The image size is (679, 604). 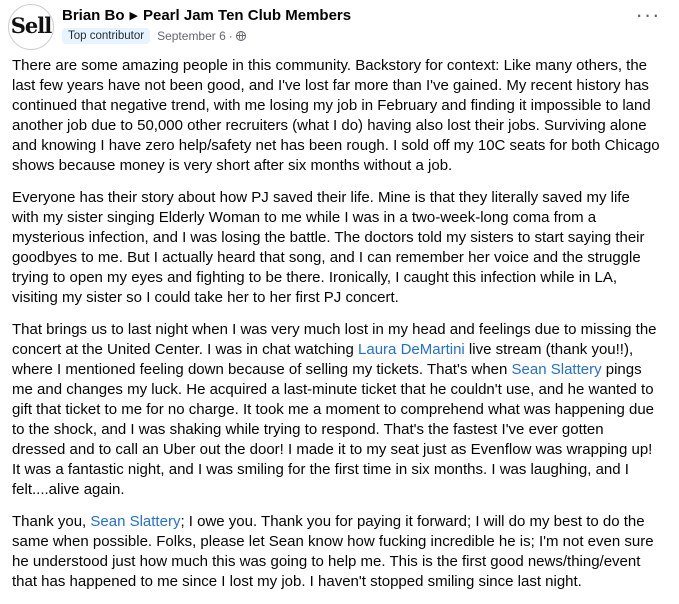 I want to click on group-name: Pearl Jam Ten Club Members, so click(x=247, y=15).